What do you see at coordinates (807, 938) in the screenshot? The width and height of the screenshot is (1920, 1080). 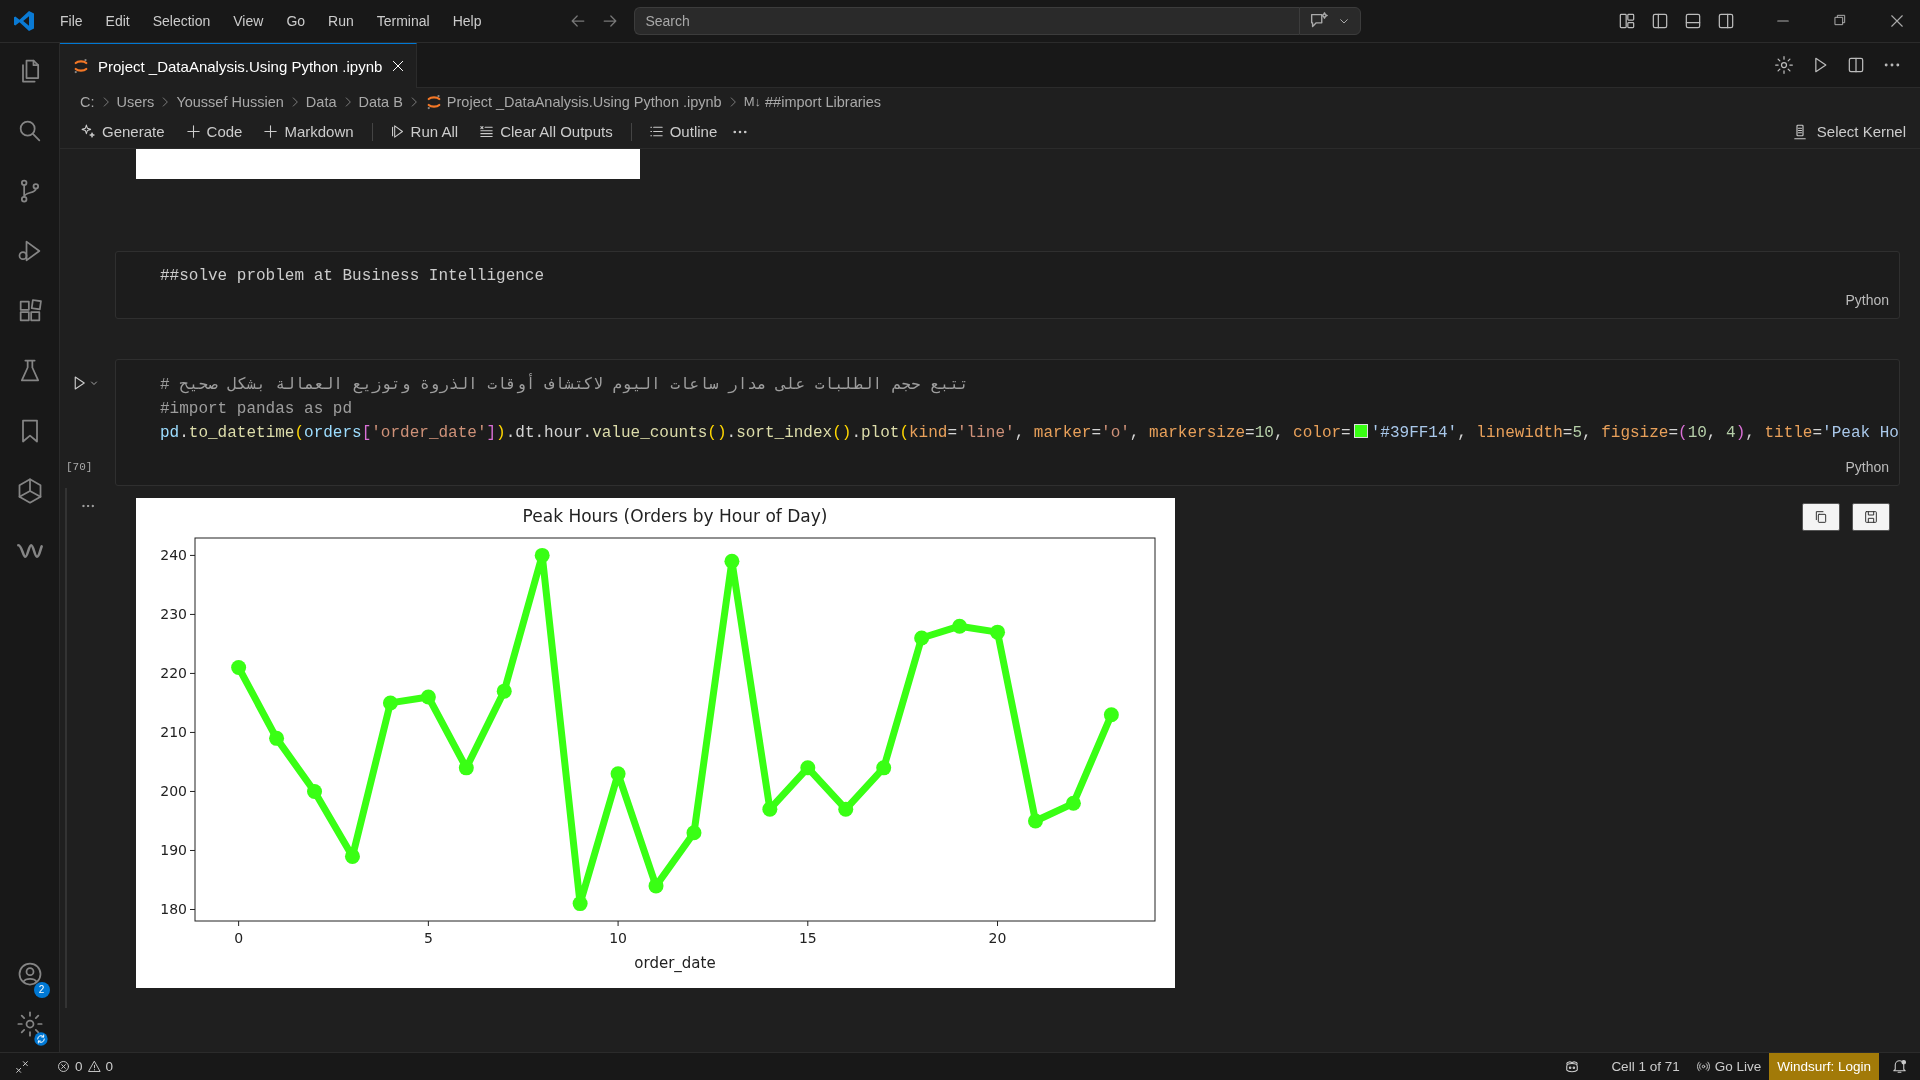 I see `x-tick-label: 15` at bounding box center [807, 938].